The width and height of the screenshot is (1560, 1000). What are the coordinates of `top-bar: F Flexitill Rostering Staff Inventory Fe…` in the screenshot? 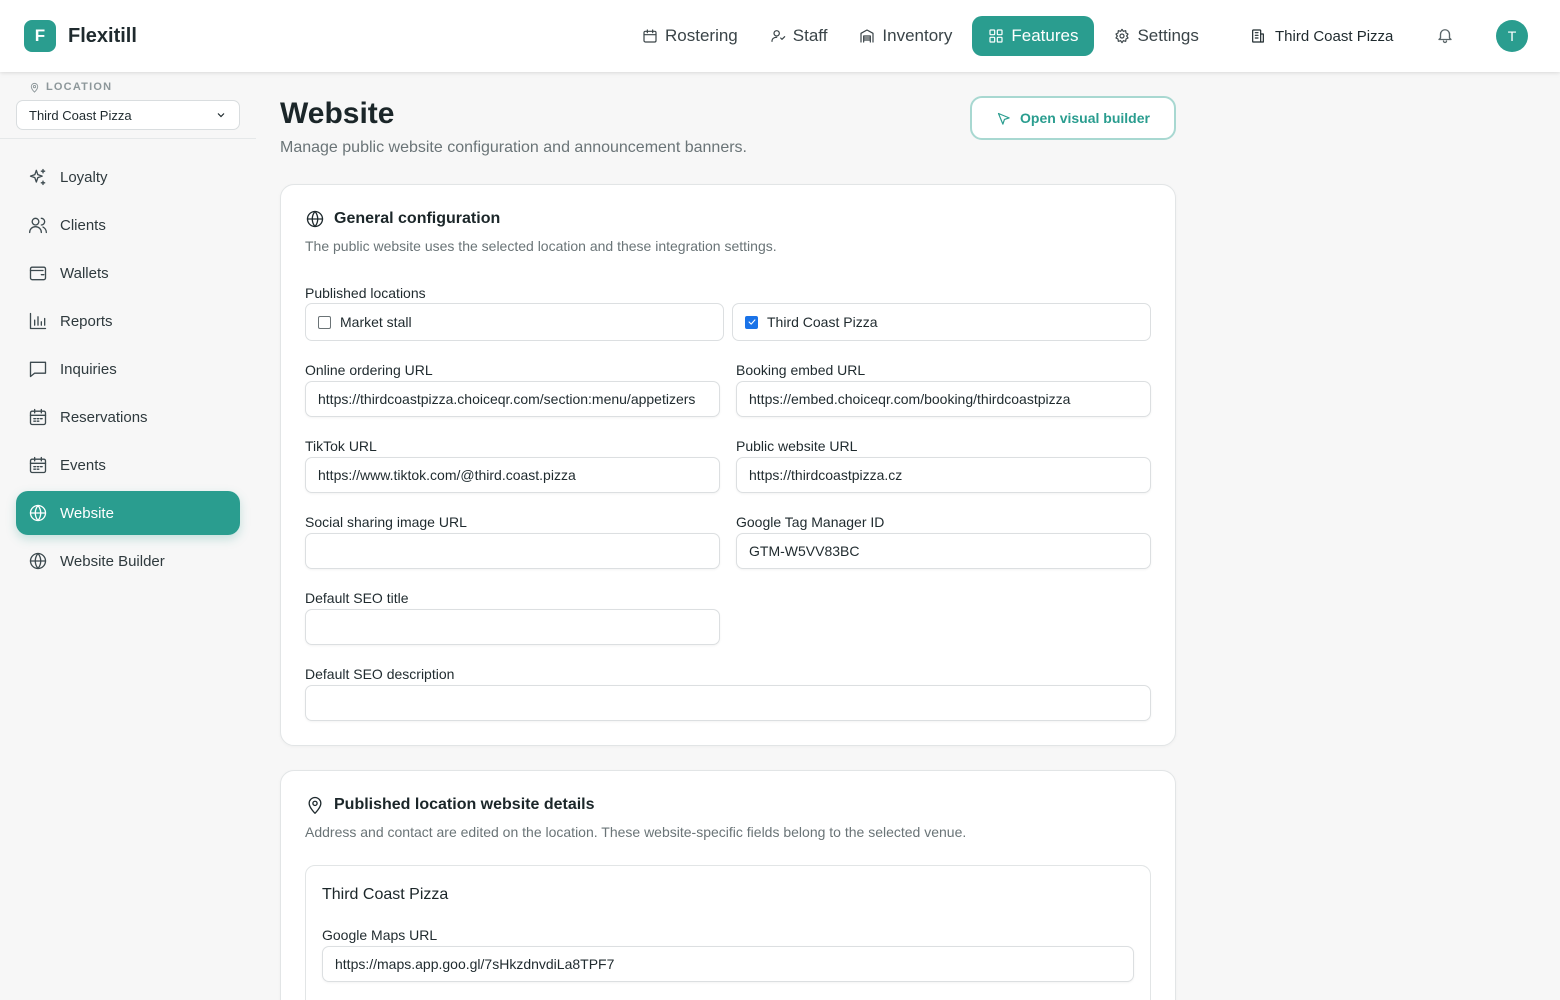 It's located at (780, 36).